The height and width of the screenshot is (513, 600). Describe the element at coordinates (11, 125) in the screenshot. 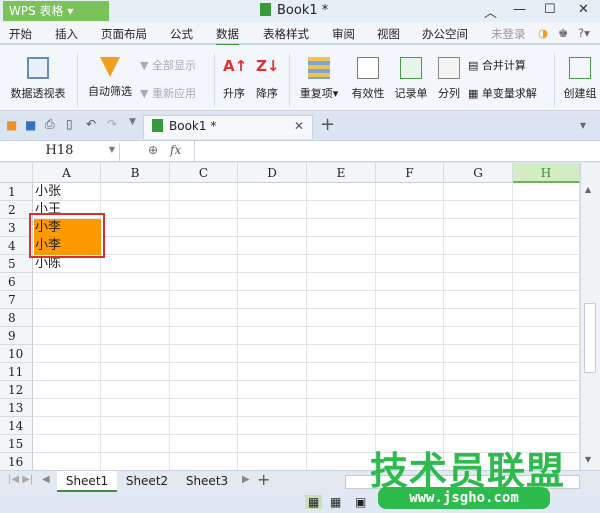

I see `open-icon: ■` at that location.